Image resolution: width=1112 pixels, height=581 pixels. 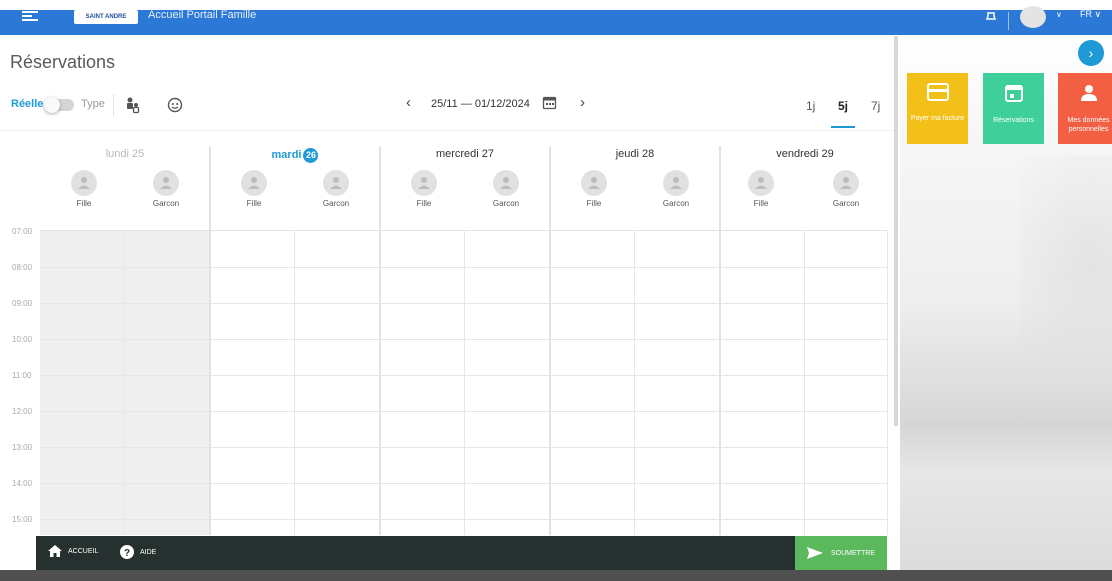 What do you see at coordinates (1033, 17) in the screenshot?
I see `user-avatar` at bounding box center [1033, 17].